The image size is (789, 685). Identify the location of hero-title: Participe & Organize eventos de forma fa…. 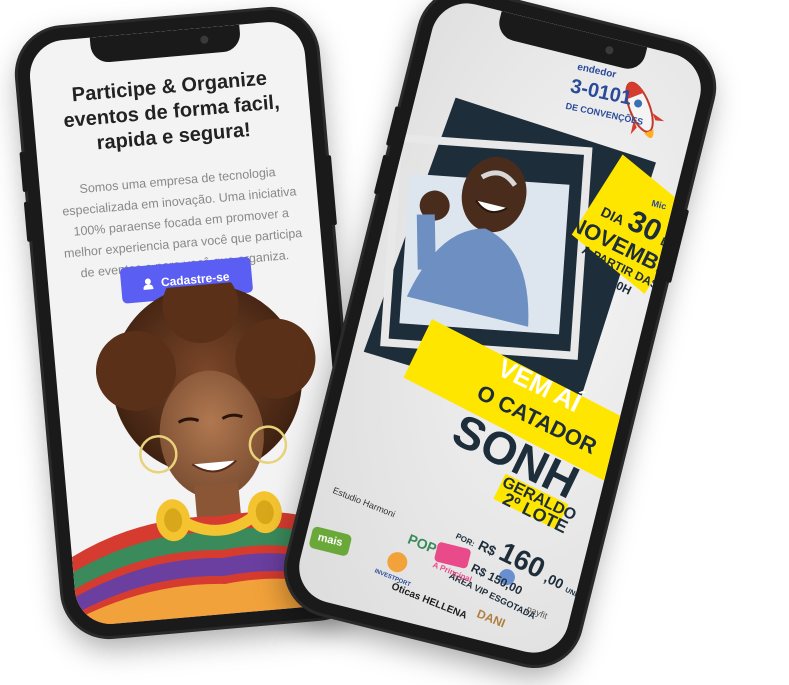
(171, 111).